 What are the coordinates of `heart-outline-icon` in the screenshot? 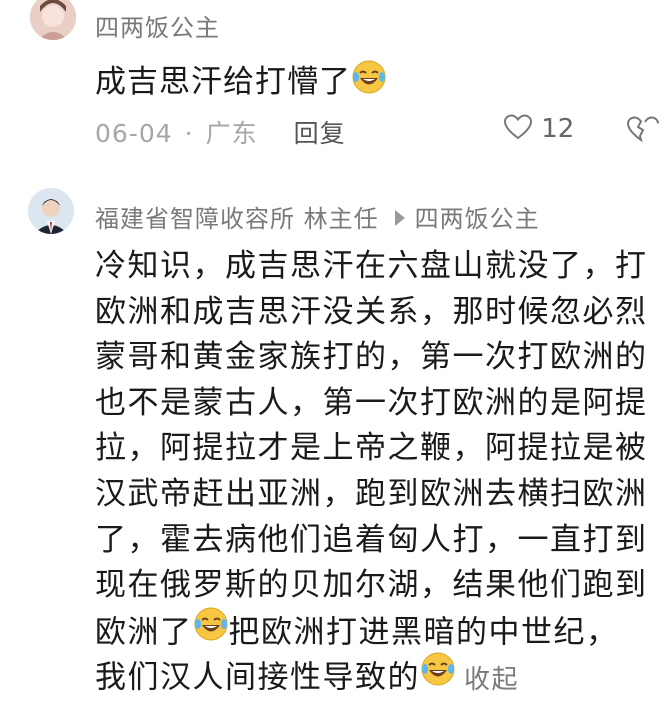 It's located at (518, 126).